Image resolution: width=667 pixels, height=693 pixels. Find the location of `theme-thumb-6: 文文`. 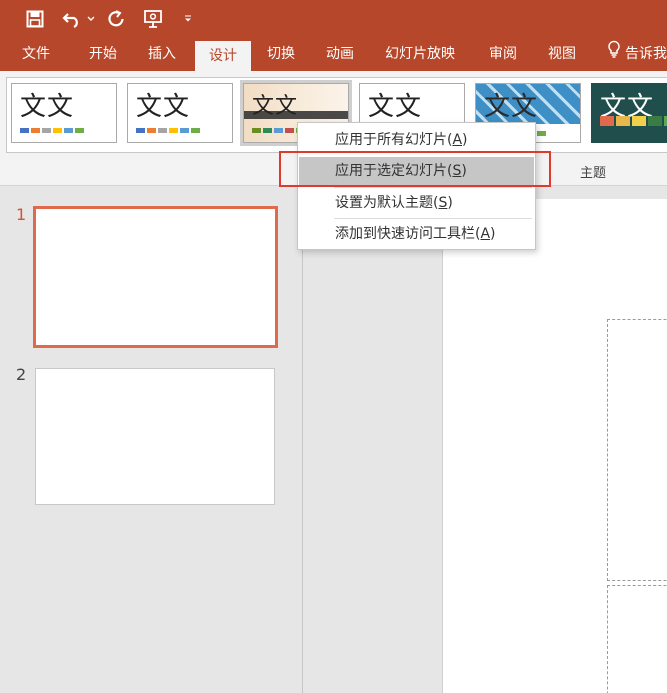

theme-thumb-6: 文文 is located at coordinates (629, 113).